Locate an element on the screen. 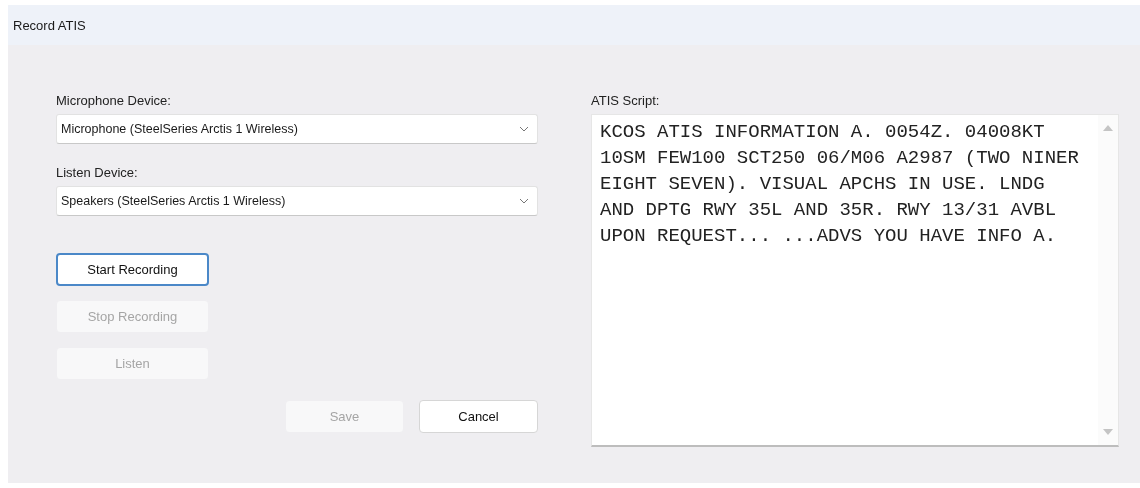 The height and width of the screenshot is (488, 1140). scroll-up-icon is located at coordinates (1108, 128).